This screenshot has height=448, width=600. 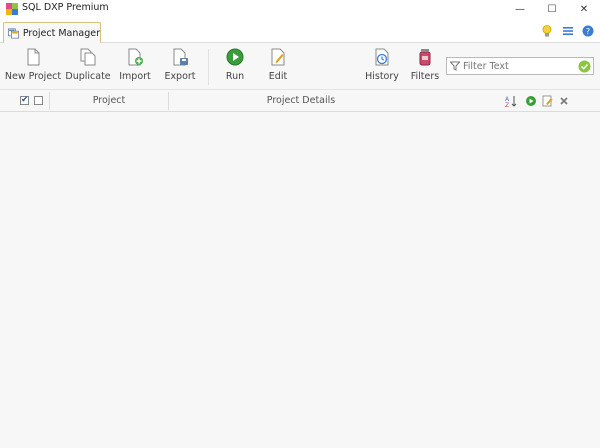 I want to click on duplicate-button: Duplicate, so click(x=88, y=67).